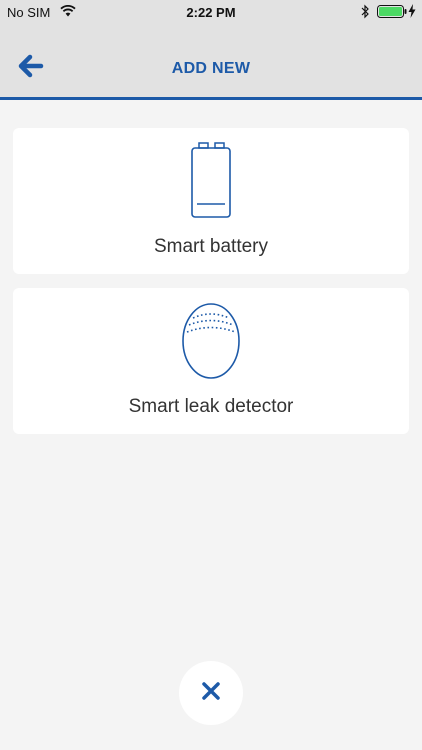  I want to click on leak-detector-icon, so click(211, 341).